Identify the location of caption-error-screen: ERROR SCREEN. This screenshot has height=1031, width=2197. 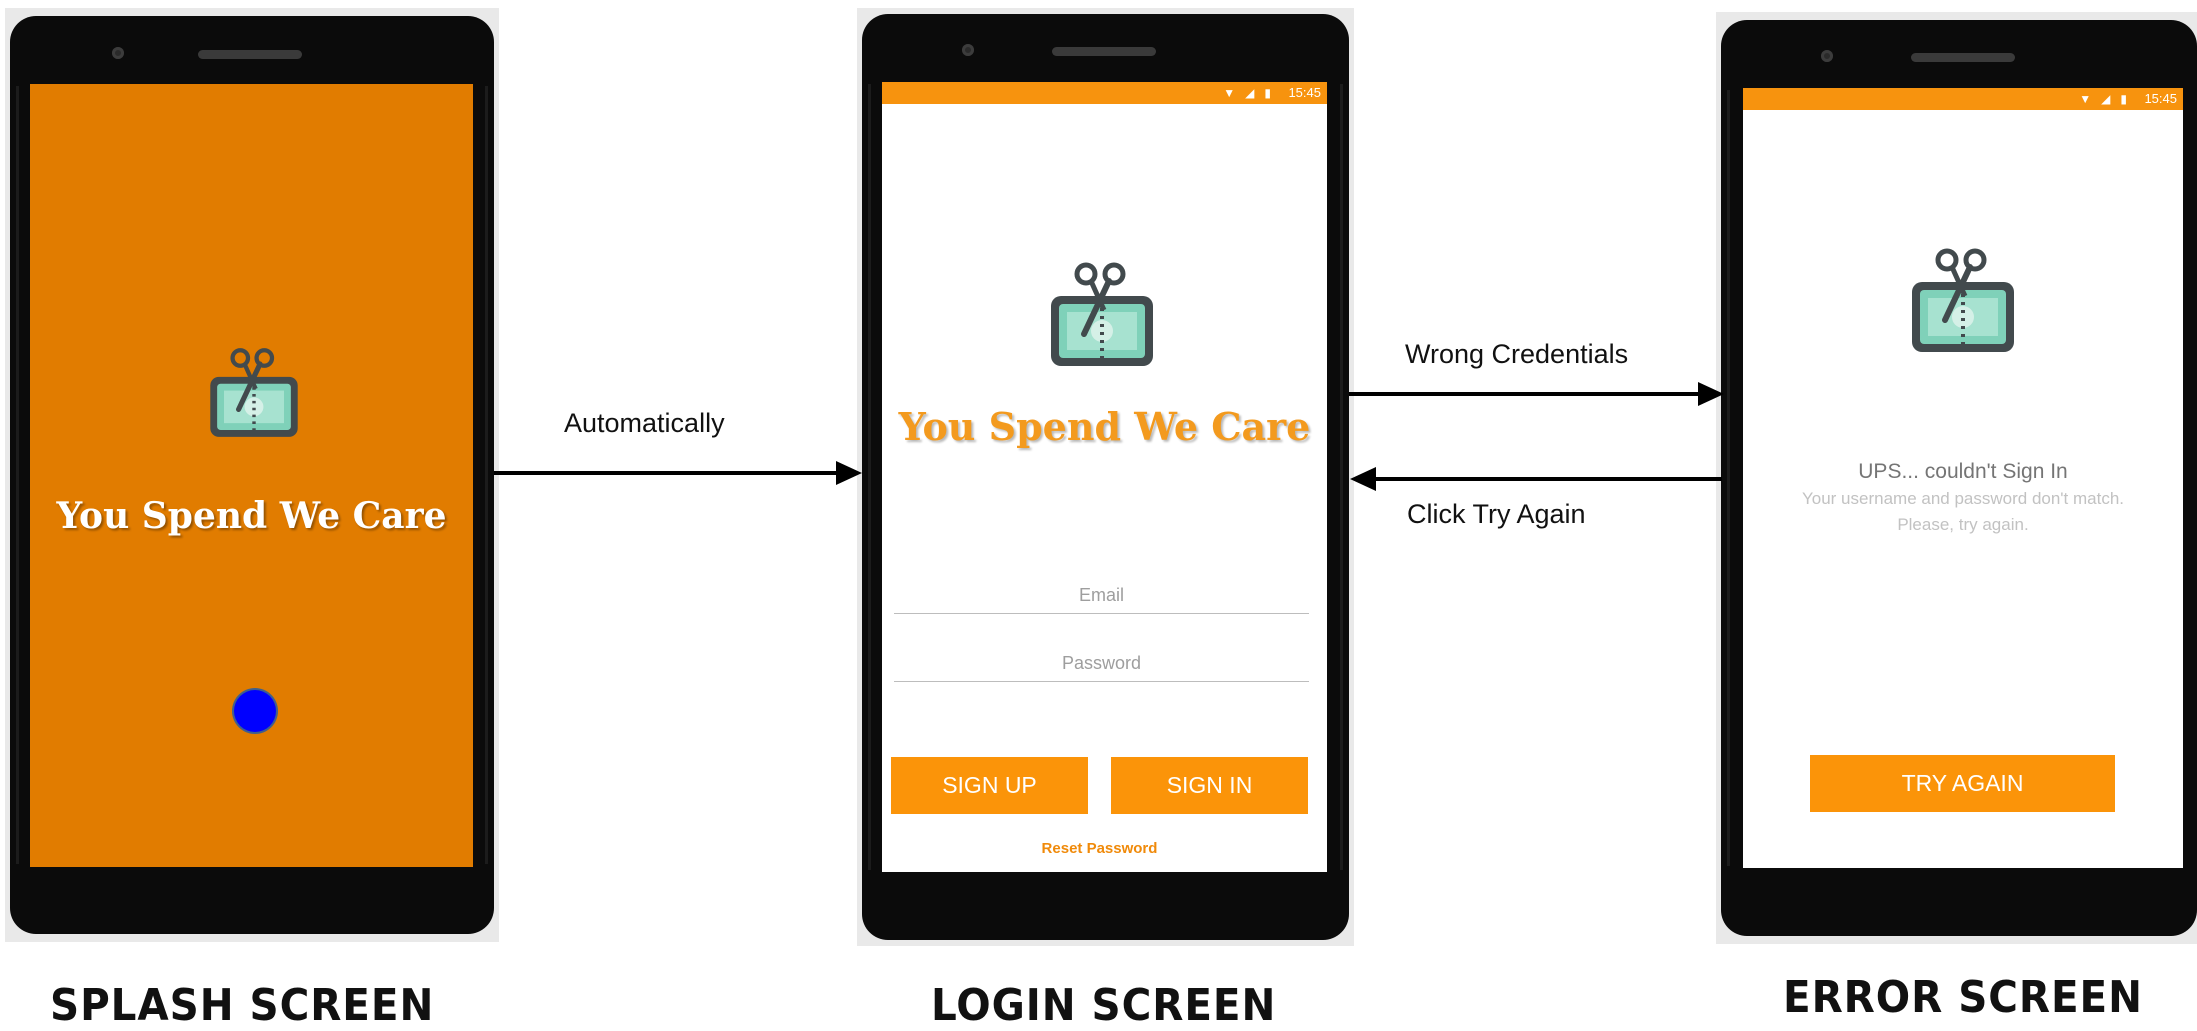
(1963, 997).